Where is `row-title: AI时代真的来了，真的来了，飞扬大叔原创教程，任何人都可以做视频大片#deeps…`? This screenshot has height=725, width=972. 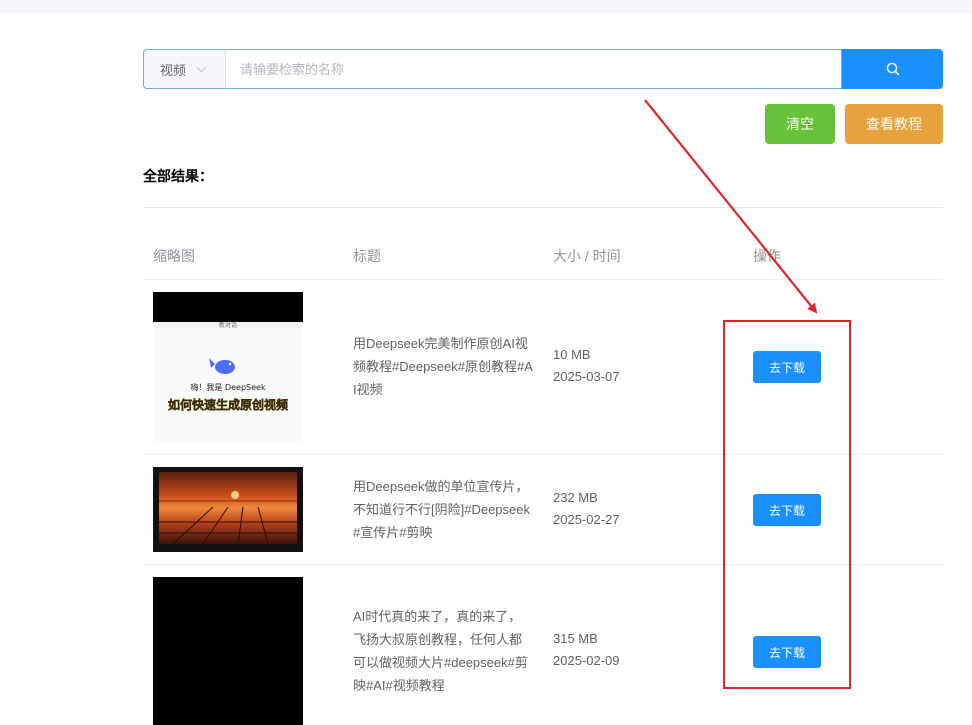 row-title: AI时代真的来了，真的来了，飞扬大叔原创教程，任何人都可以做视频大片#deeps… is located at coordinates (440, 651).